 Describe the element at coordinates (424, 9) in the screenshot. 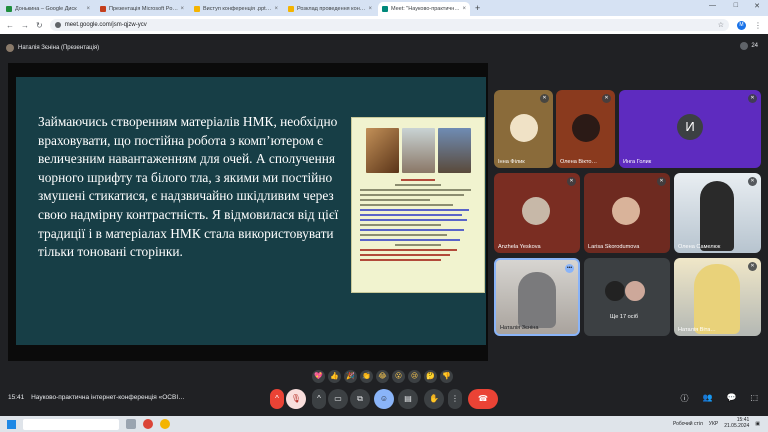

I see `browser-tab-meet: Meet: "Науково-практична інте ×` at that location.